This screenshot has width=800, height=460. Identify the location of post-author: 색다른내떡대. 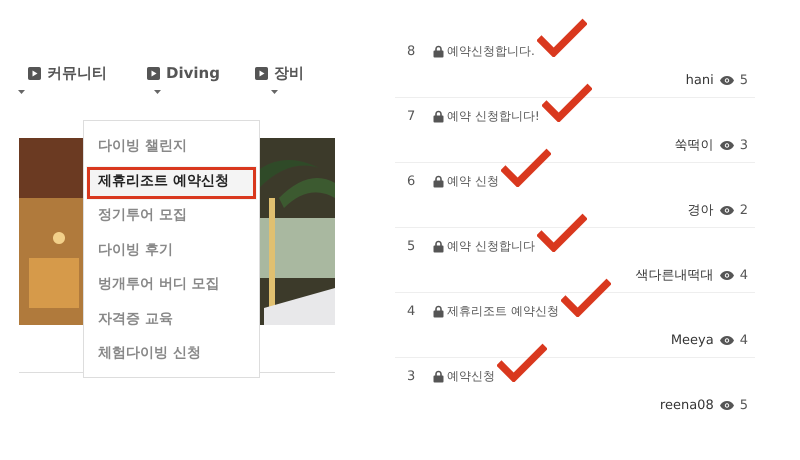
(675, 275).